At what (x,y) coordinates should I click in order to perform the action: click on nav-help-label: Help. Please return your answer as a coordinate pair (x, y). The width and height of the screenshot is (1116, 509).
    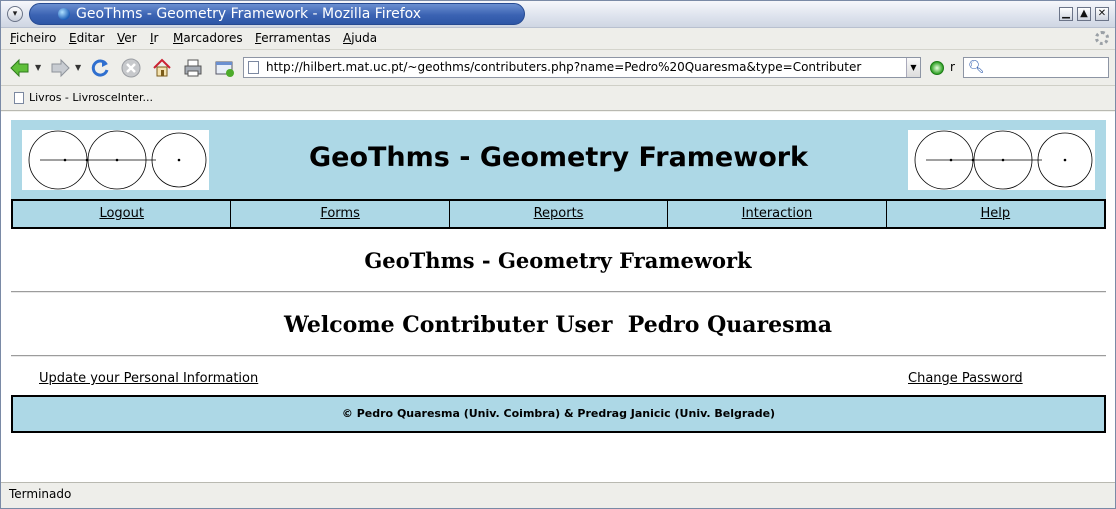
    Looking at the image, I should click on (996, 213).